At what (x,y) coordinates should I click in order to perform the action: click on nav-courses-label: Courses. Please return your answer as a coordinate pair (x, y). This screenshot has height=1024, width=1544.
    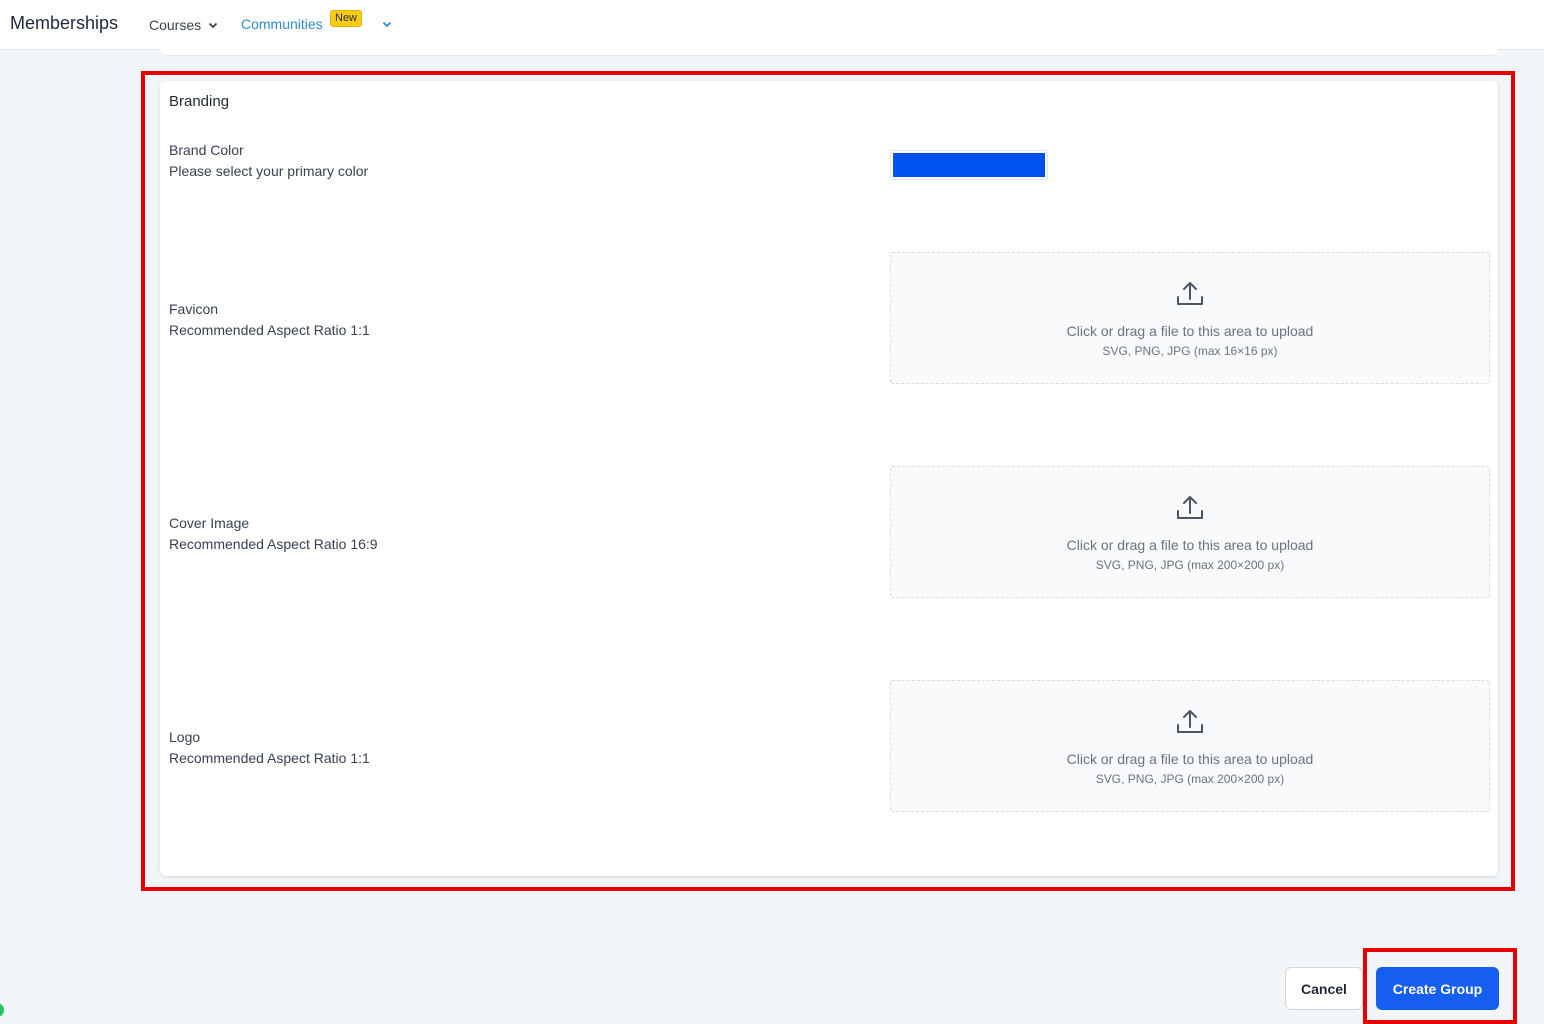
    Looking at the image, I should click on (175, 25).